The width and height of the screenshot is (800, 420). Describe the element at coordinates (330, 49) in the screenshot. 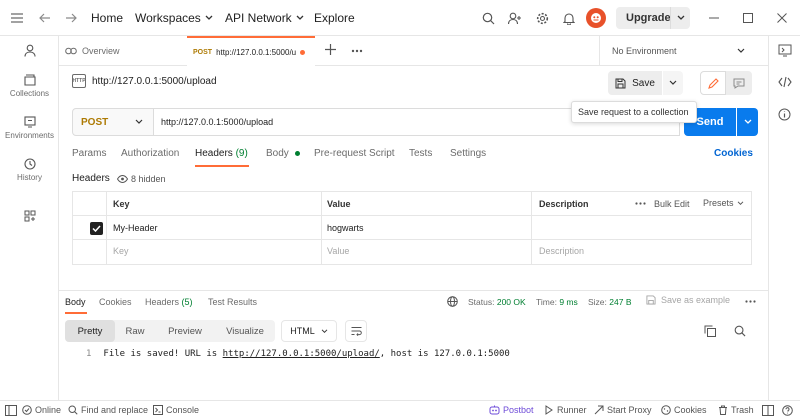

I see `new-tab-icon` at that location.